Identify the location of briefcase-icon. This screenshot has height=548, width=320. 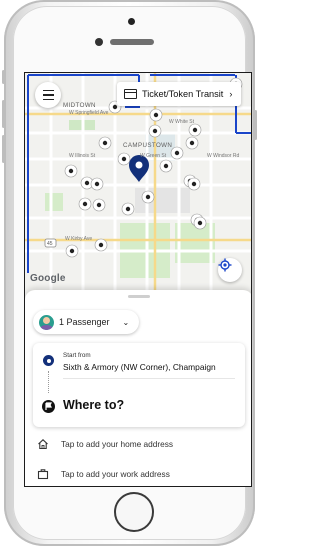
(43, 474).